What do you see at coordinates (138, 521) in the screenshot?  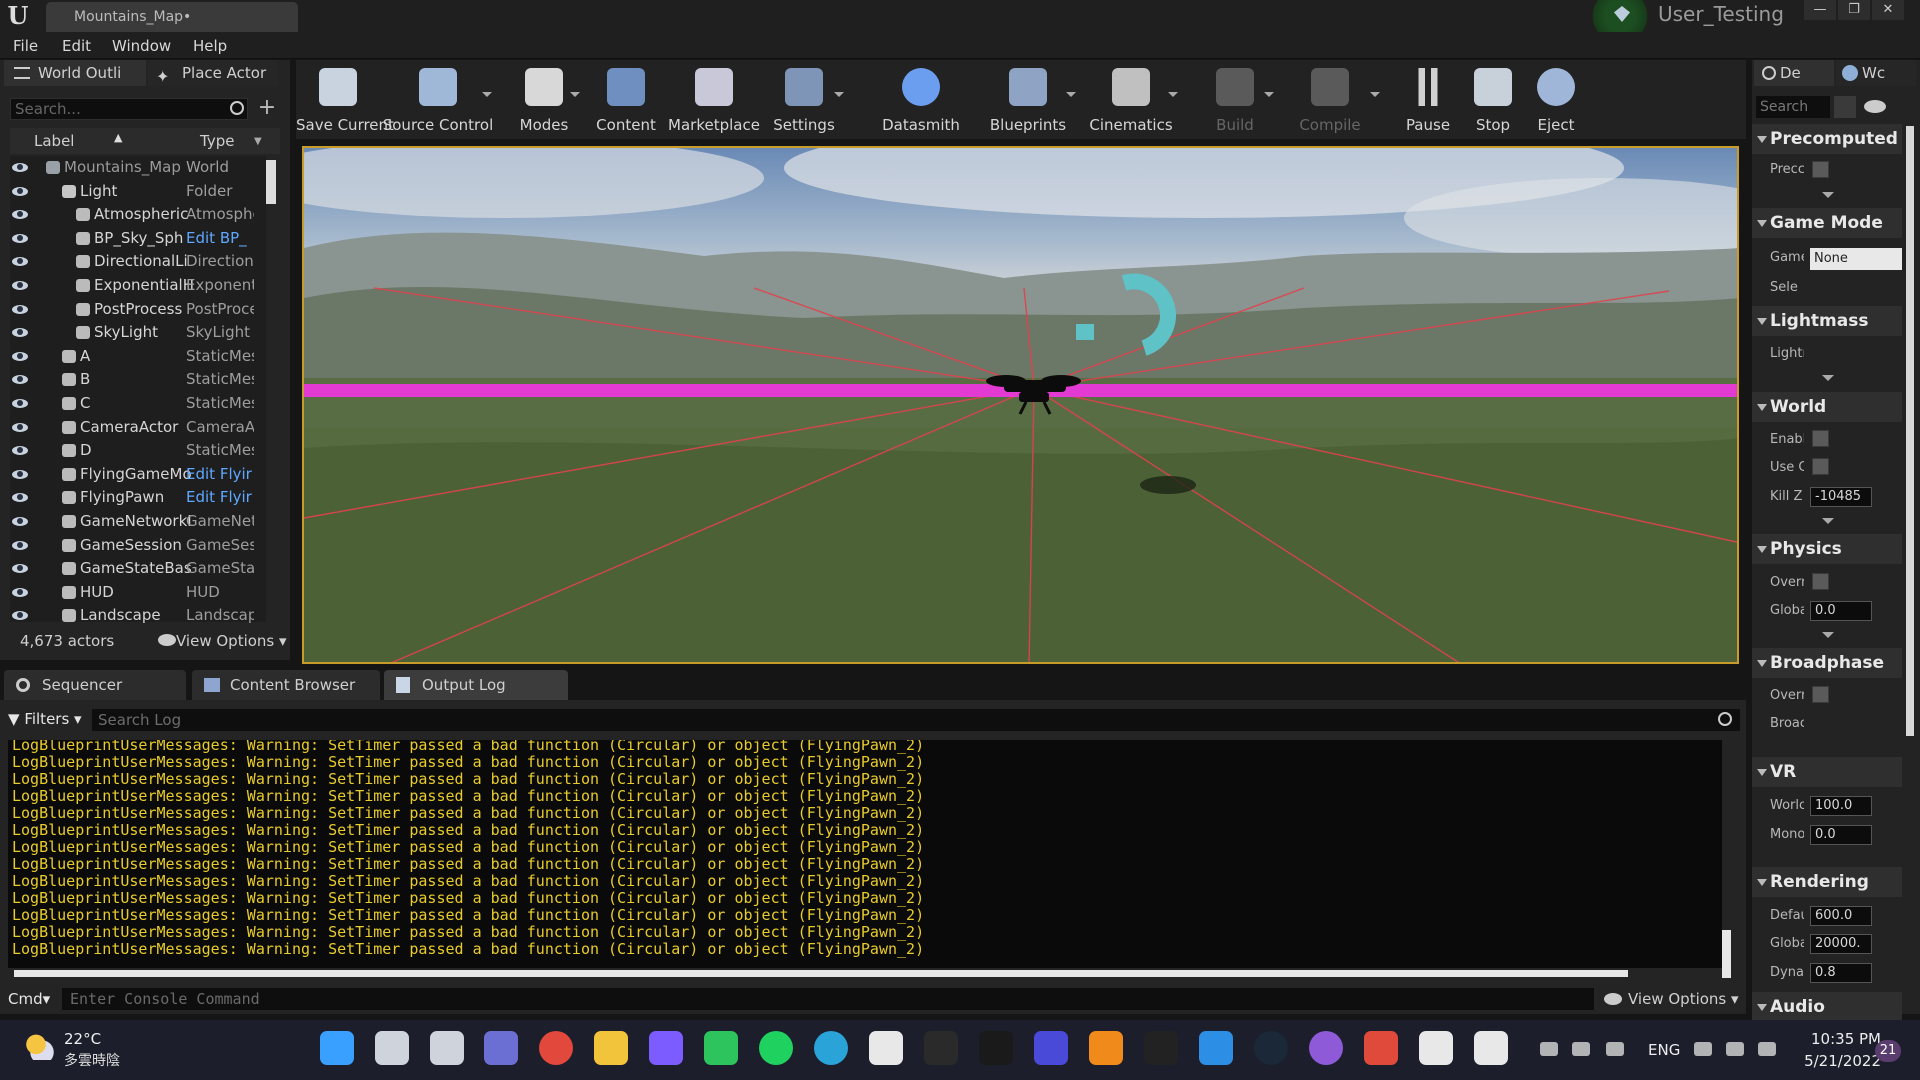 I see `outliner-row: GameNetworkIGameNetv` at bounding box center [138, 521].